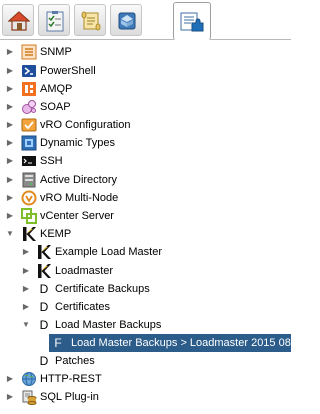  I want to click on tree-item-soap: SOAP, so click(145, 107).